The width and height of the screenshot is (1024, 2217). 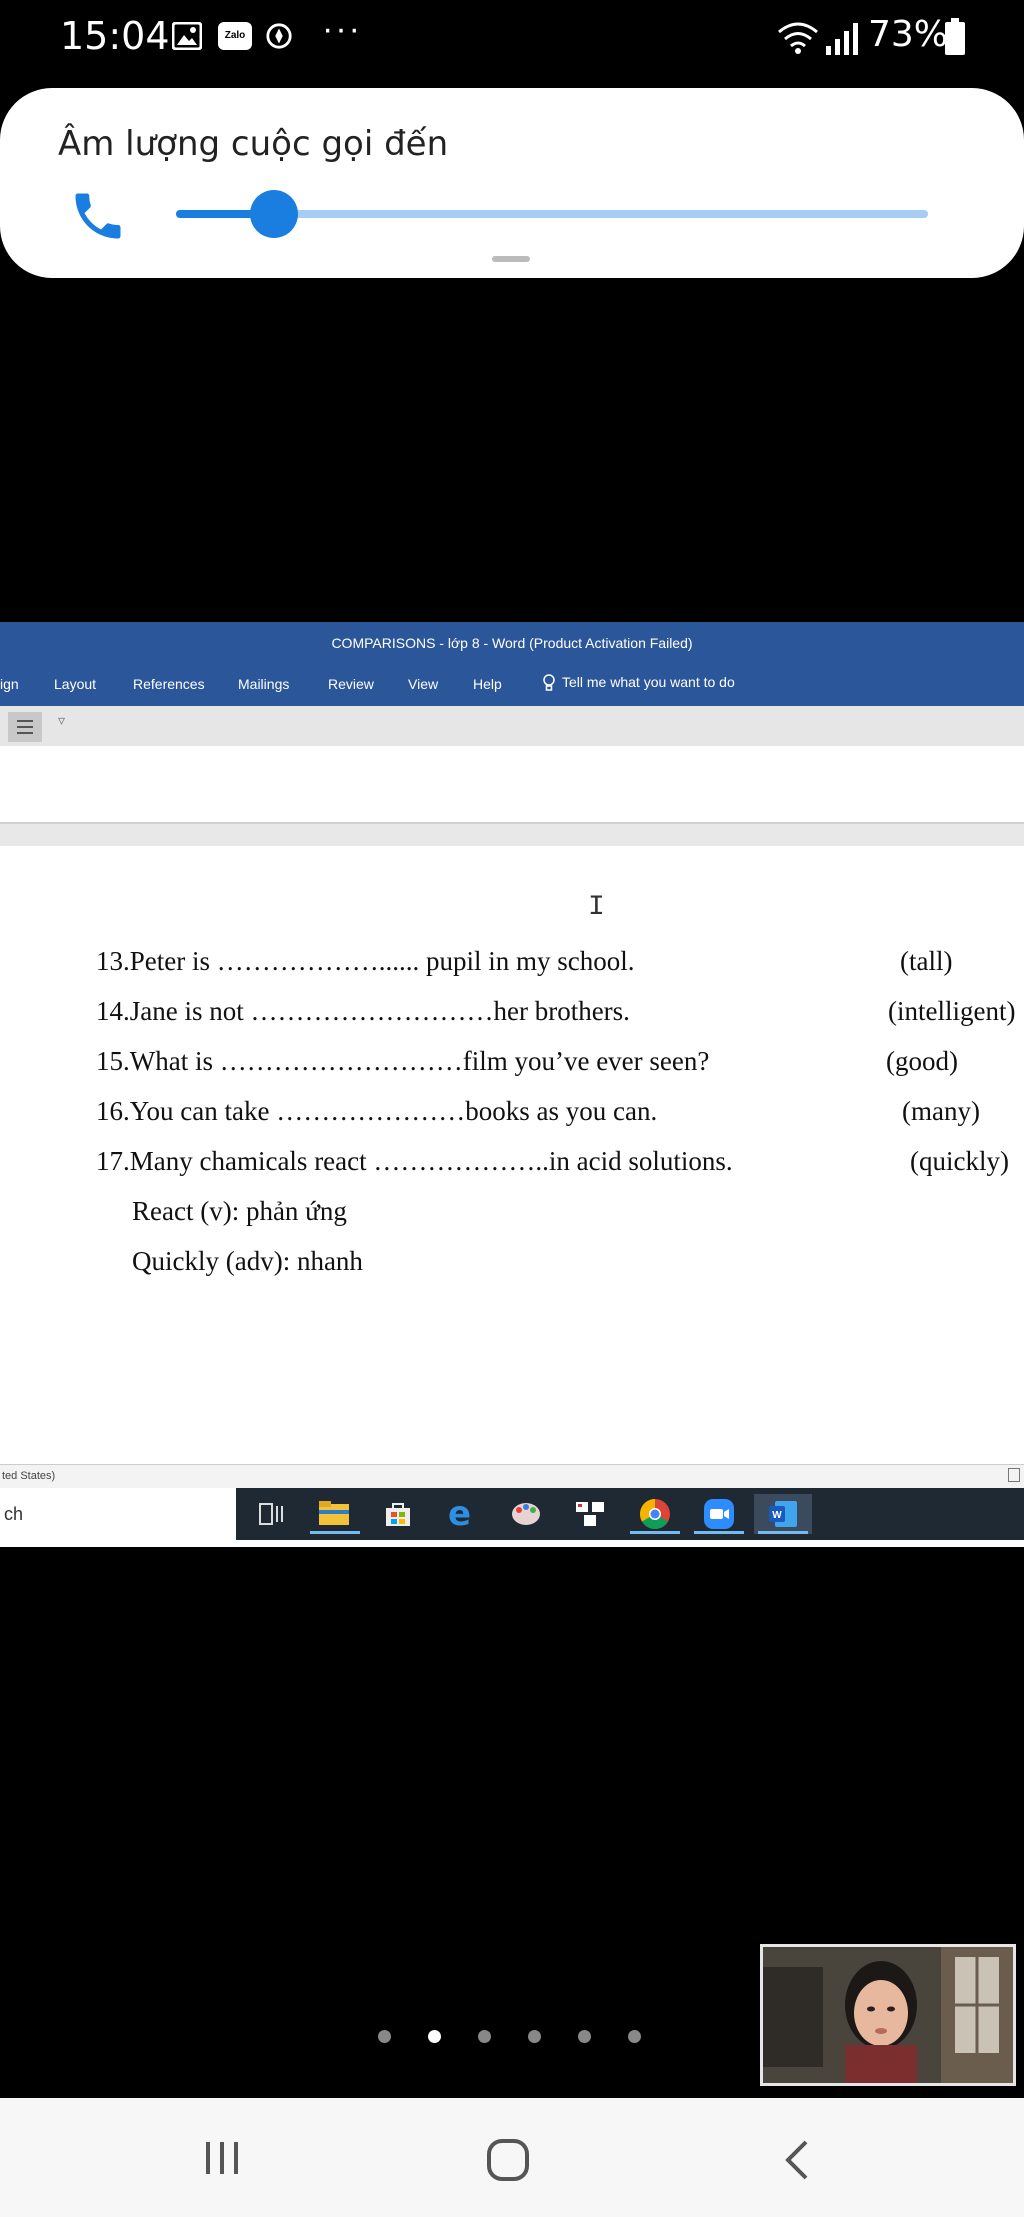 I want to click on tell-me-search: Tell me what you want to do, so click(x=638, y=683).